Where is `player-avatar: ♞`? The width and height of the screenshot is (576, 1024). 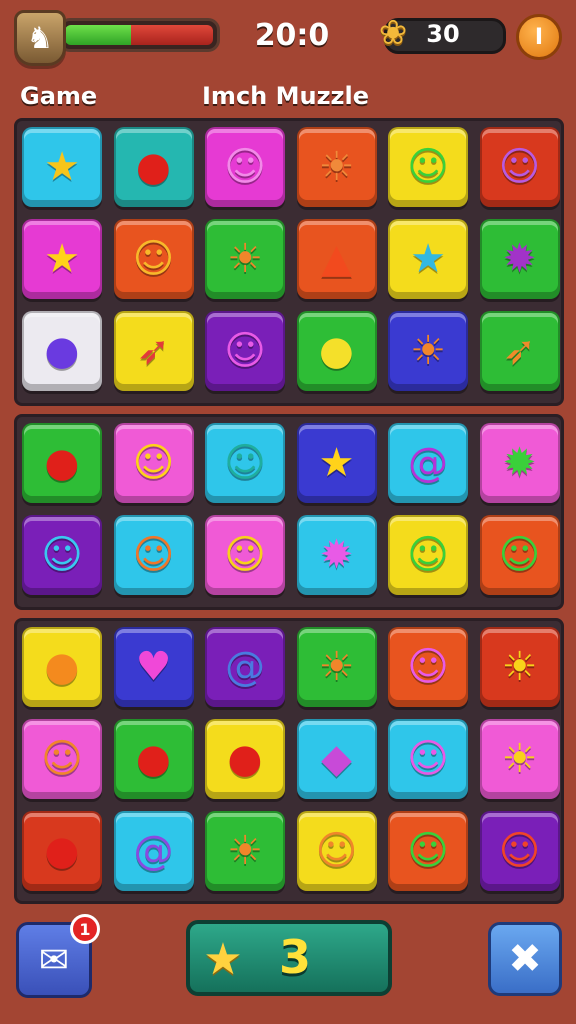 player-avatar: ♞ is located at coordinates (40, 38).